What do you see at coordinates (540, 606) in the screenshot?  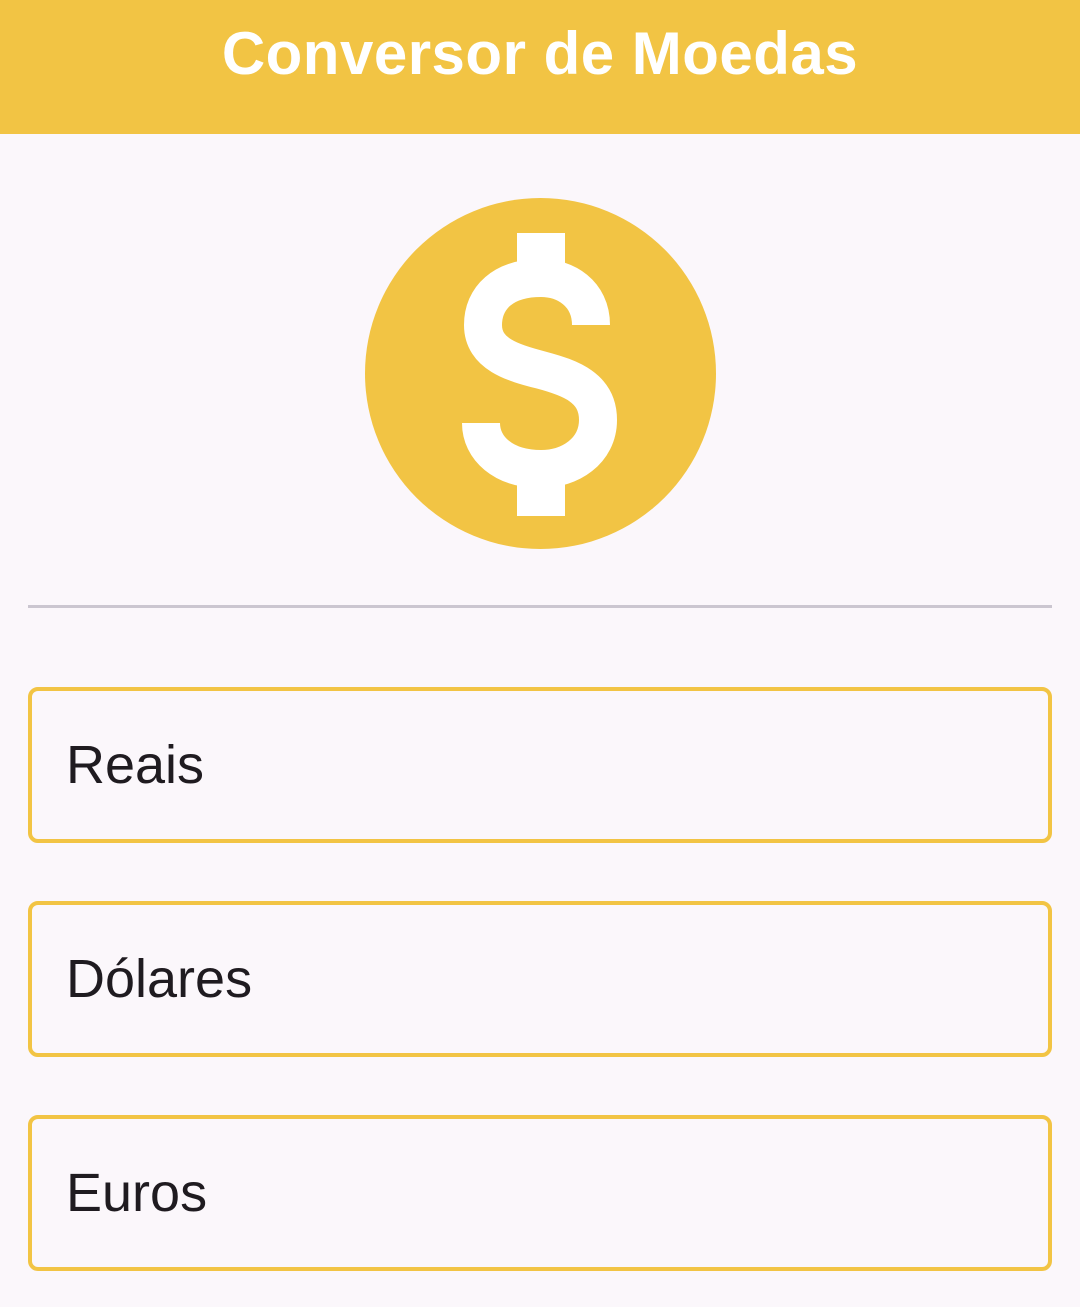 I see `divider` at bounding box center [540, 606].